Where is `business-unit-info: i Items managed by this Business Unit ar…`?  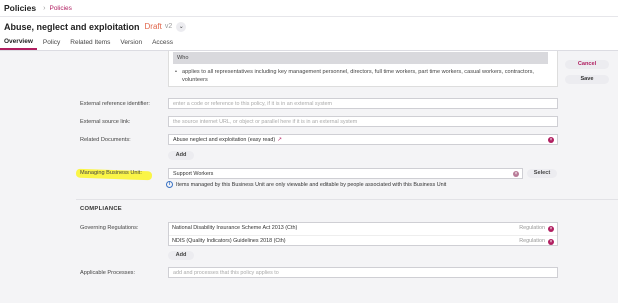 business-unit-info: i Items managed by this Business Unit ar… is located at coordinates (306, 184).